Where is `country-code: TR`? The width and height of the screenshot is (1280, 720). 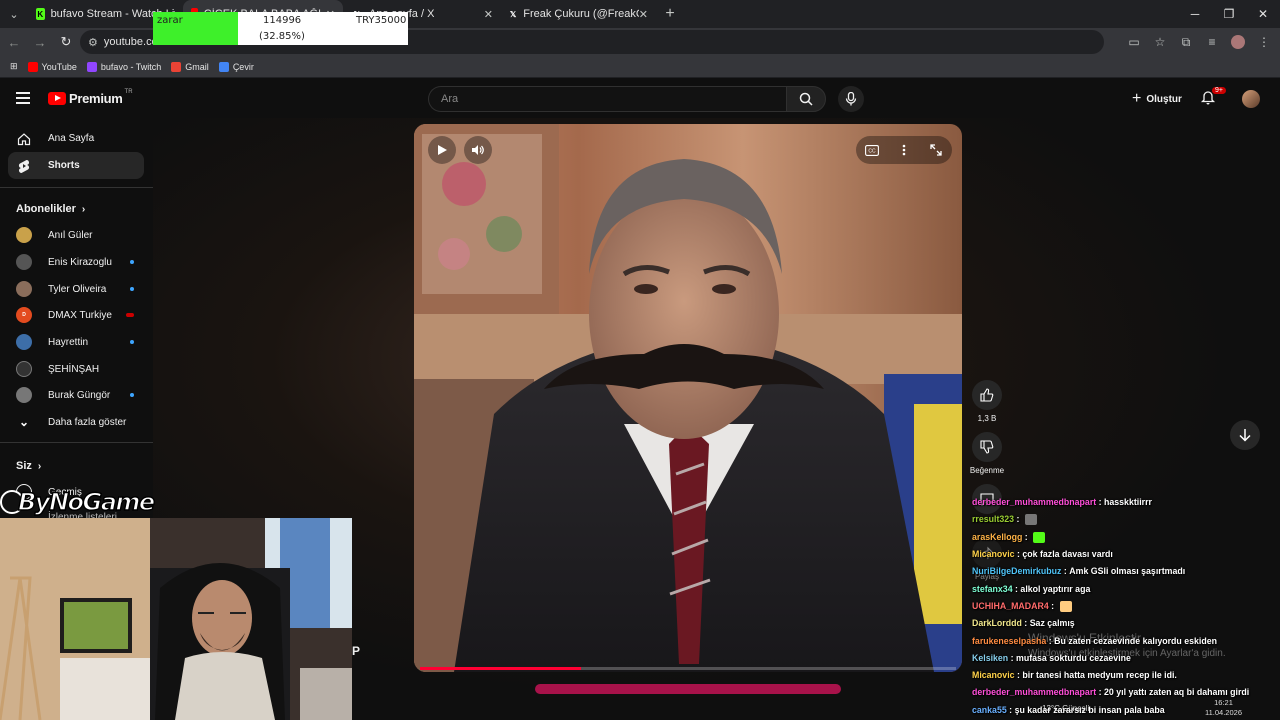 country-code: TR is located at coordinates (128, 91).